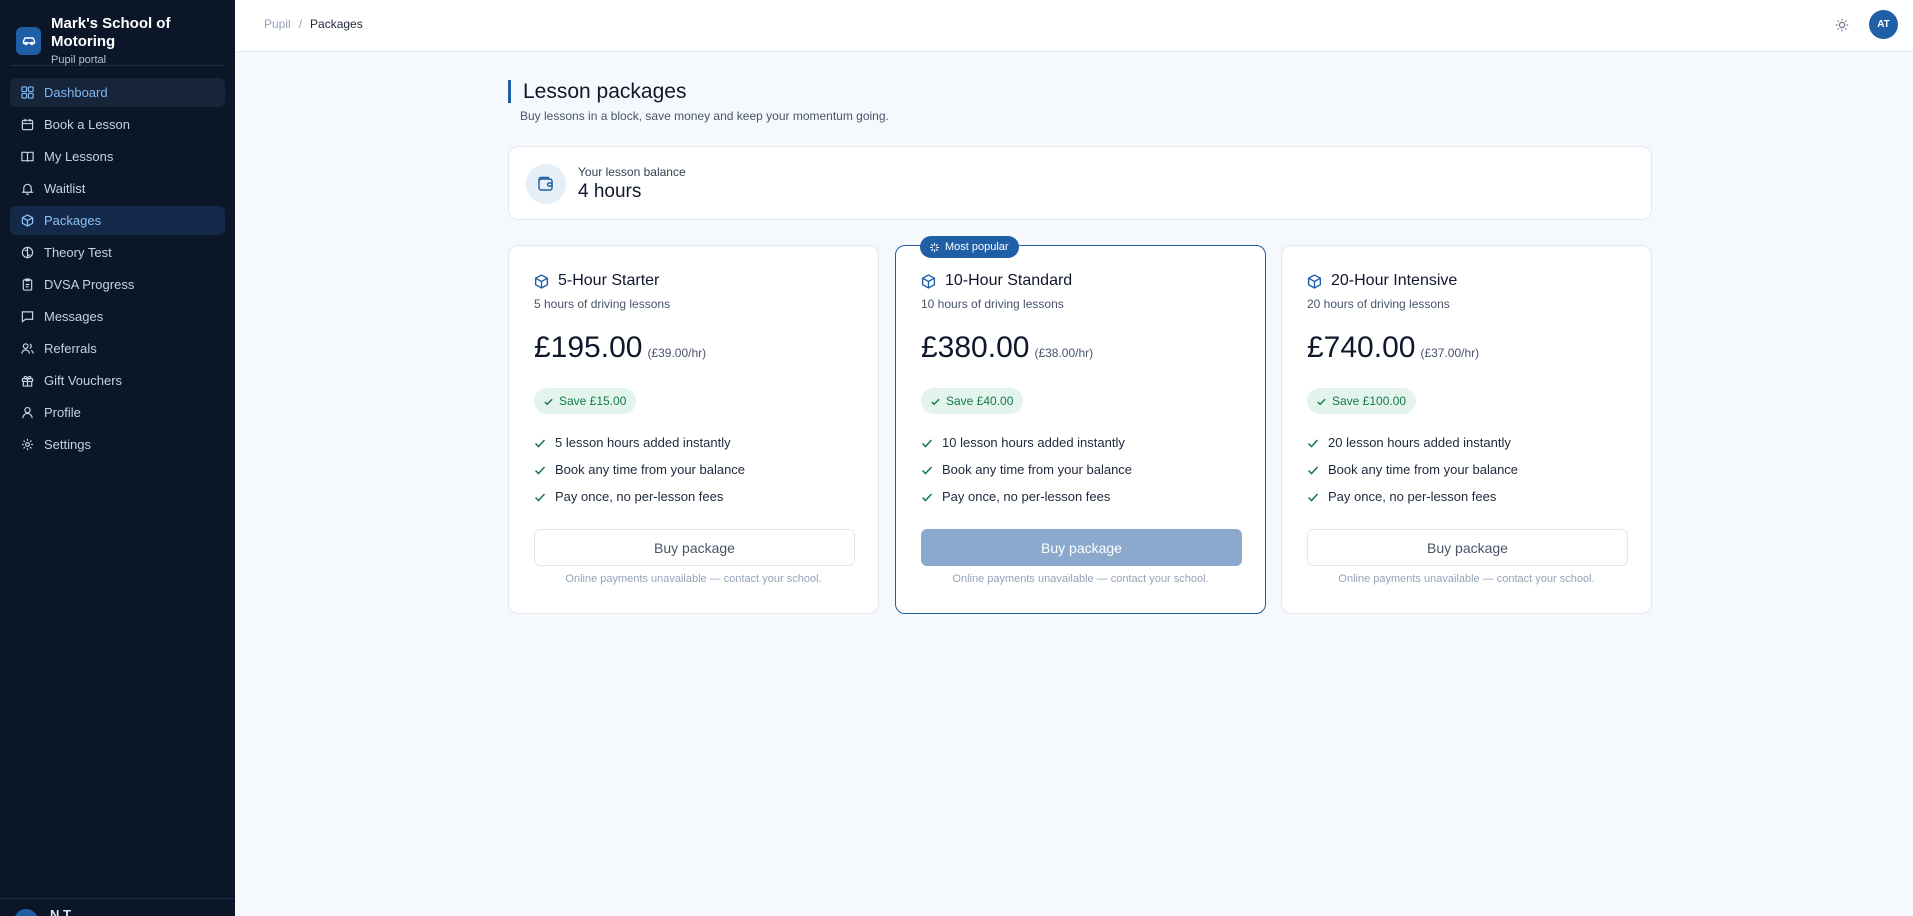  What do you see at coordinates (1007, 348) in the screenshot?
I see `package-price-row: £380.00 (£38.00/hr)` at bounding box center [1007, 348].